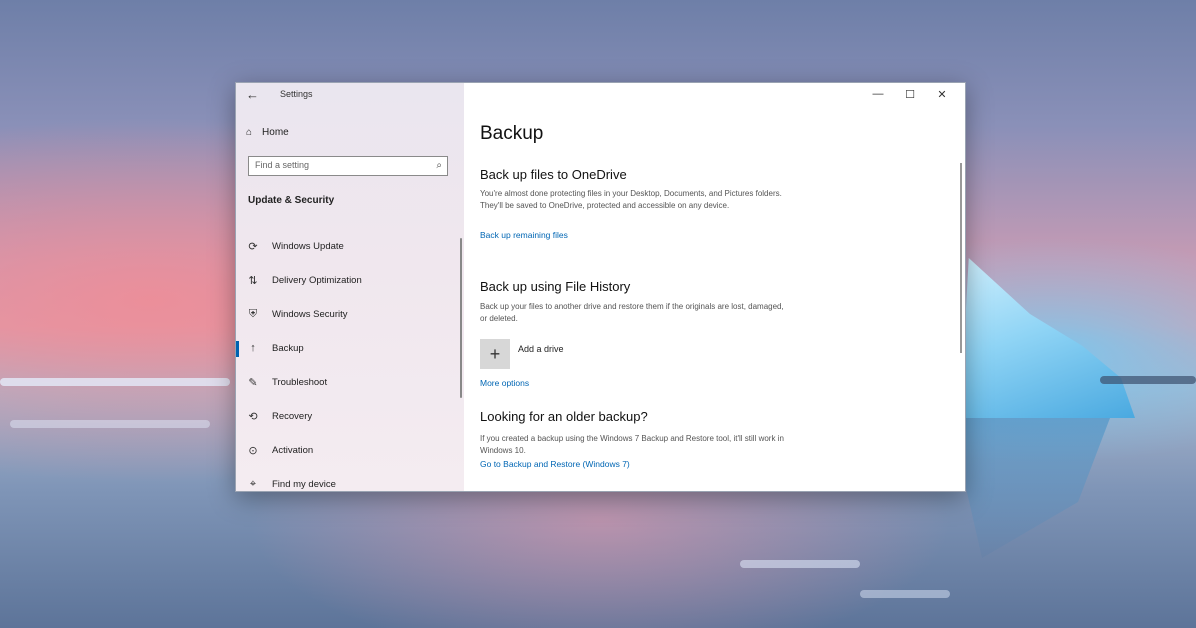 This screenshot has width=1196, height=628. What do you see at coordinates (1030, 488) in the screenshot?
I see `iceberg-reflection` at bounding box center [1030, 488].